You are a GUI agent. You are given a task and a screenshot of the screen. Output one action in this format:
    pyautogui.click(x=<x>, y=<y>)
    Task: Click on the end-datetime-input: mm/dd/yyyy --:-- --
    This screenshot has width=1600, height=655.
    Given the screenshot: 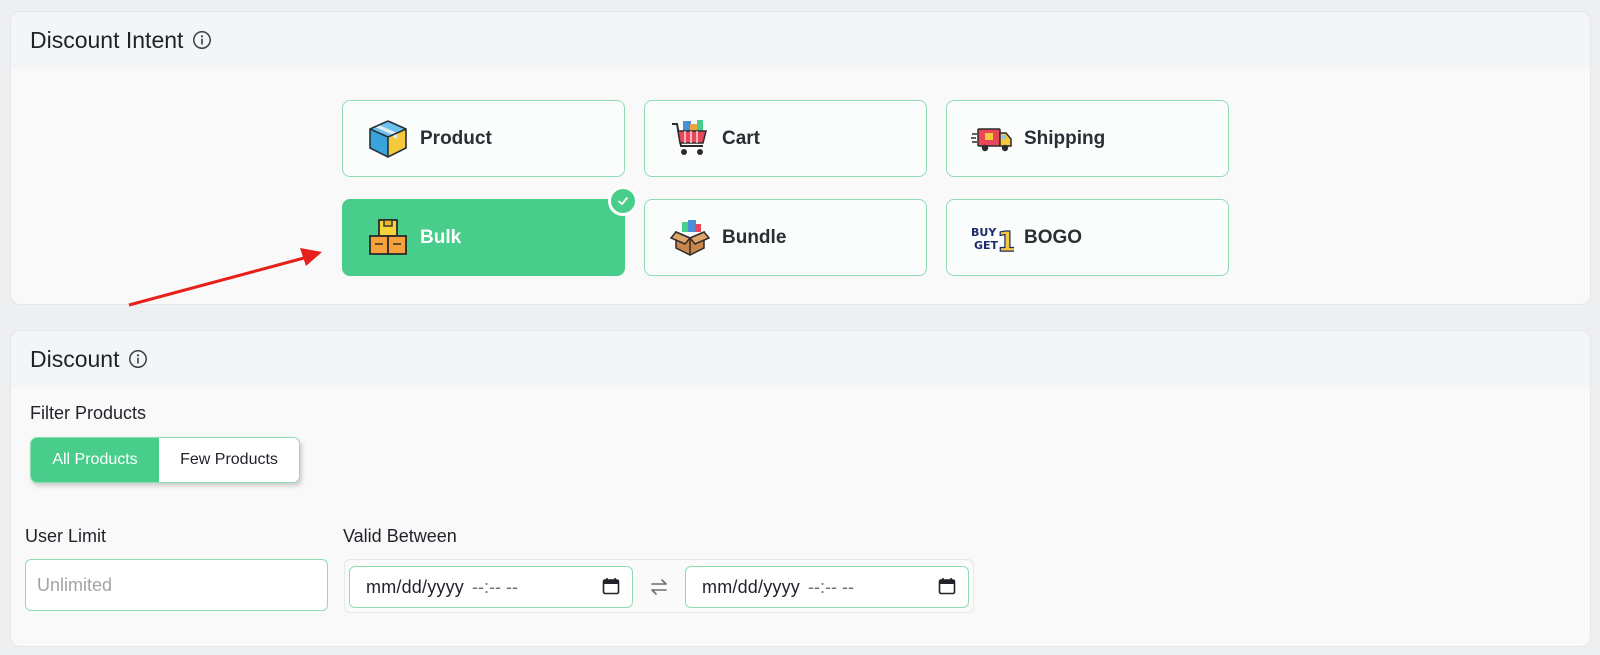 What is the action you would take?
    pyautogui.click(x=827, y=587)
    